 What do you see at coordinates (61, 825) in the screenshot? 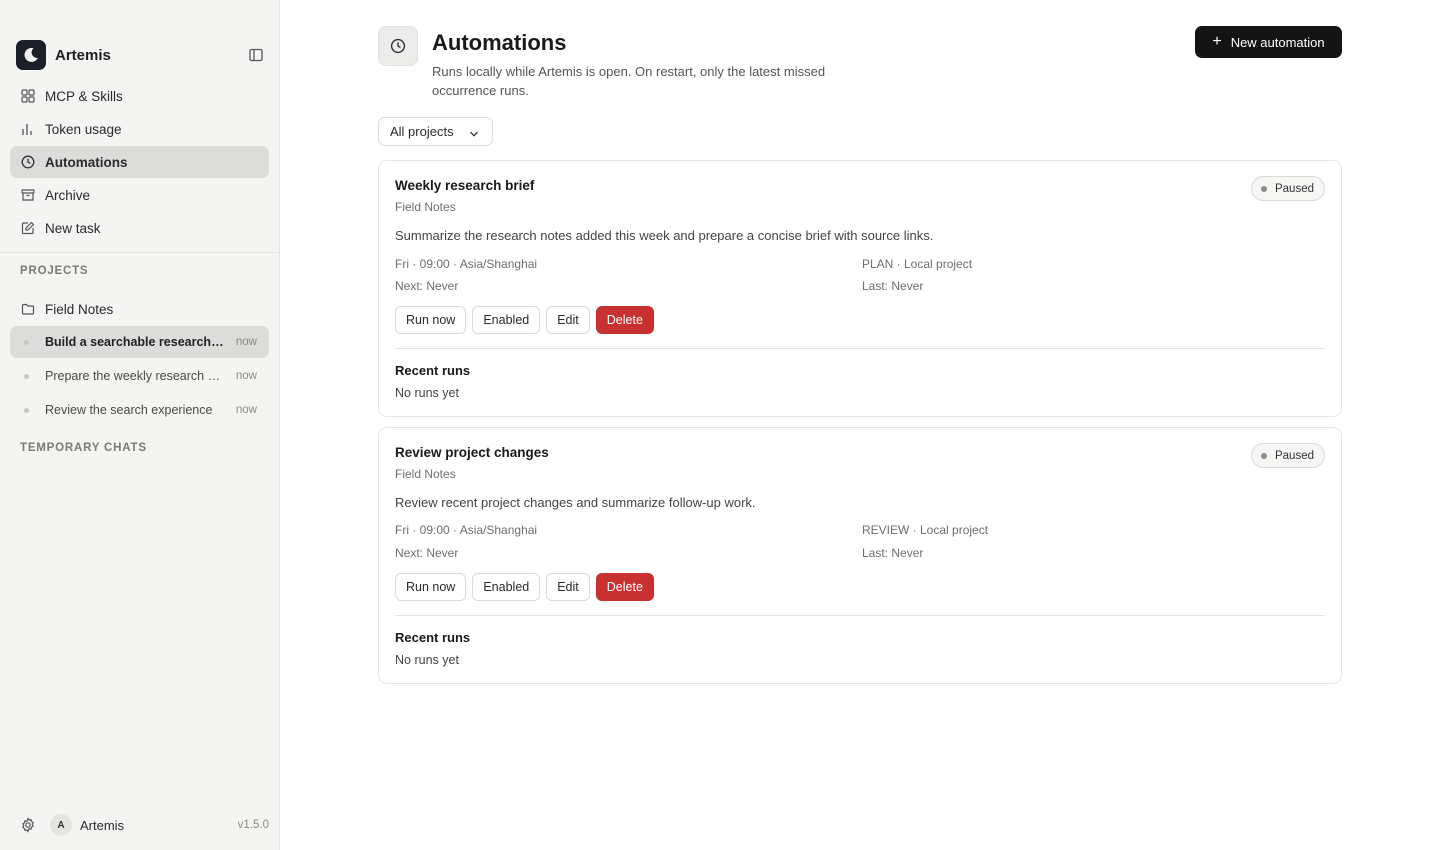
I see `avatar: A` at bounding box center [61, 825].